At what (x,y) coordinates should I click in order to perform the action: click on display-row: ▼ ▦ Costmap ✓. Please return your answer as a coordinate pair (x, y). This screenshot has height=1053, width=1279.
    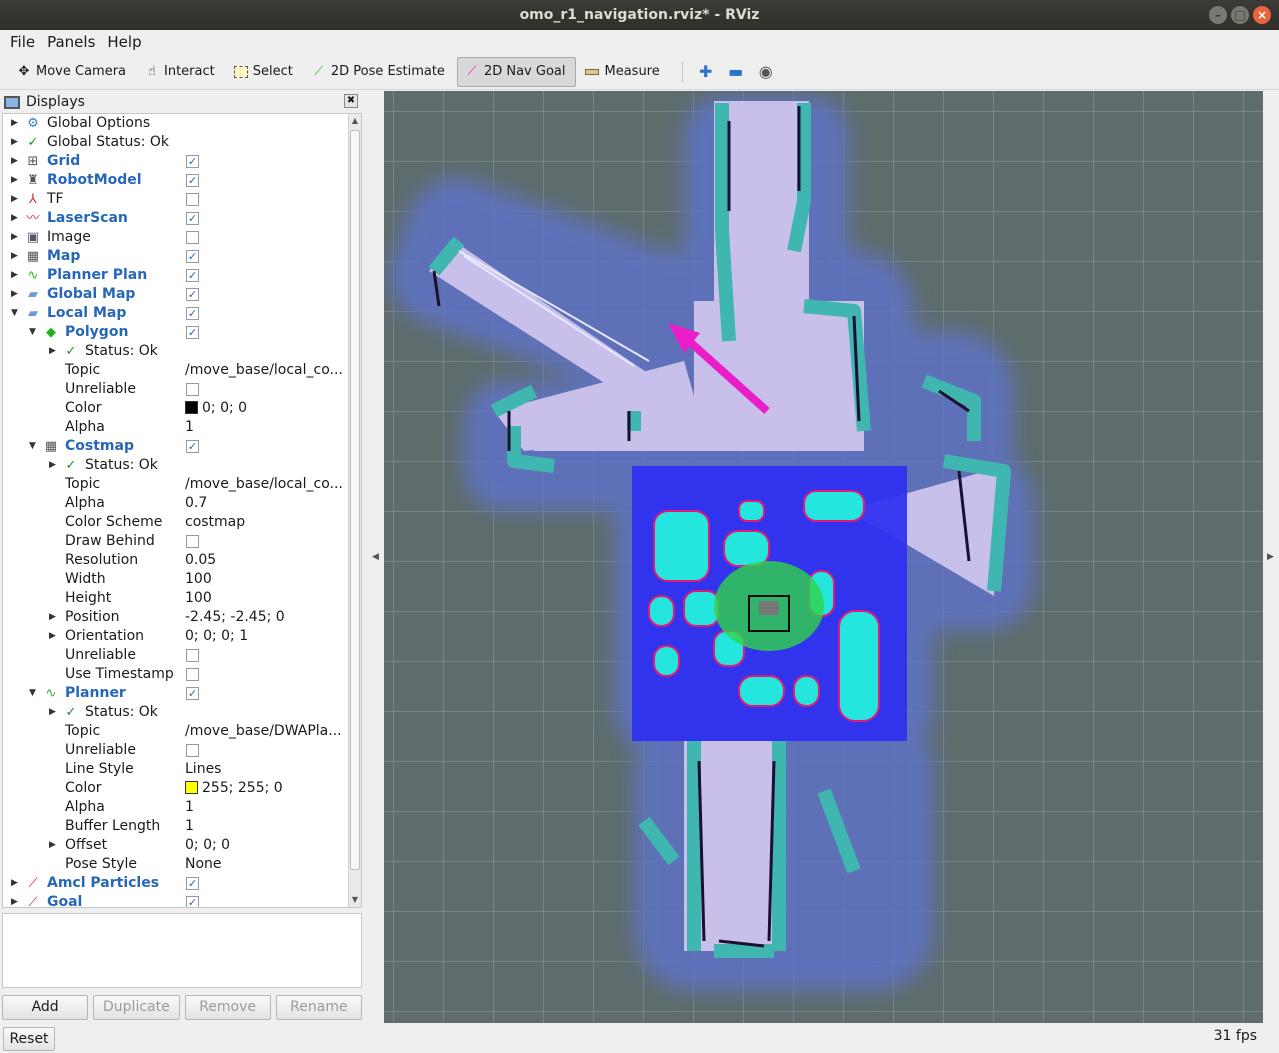
    Looking at the image, I should click on (182, 446).